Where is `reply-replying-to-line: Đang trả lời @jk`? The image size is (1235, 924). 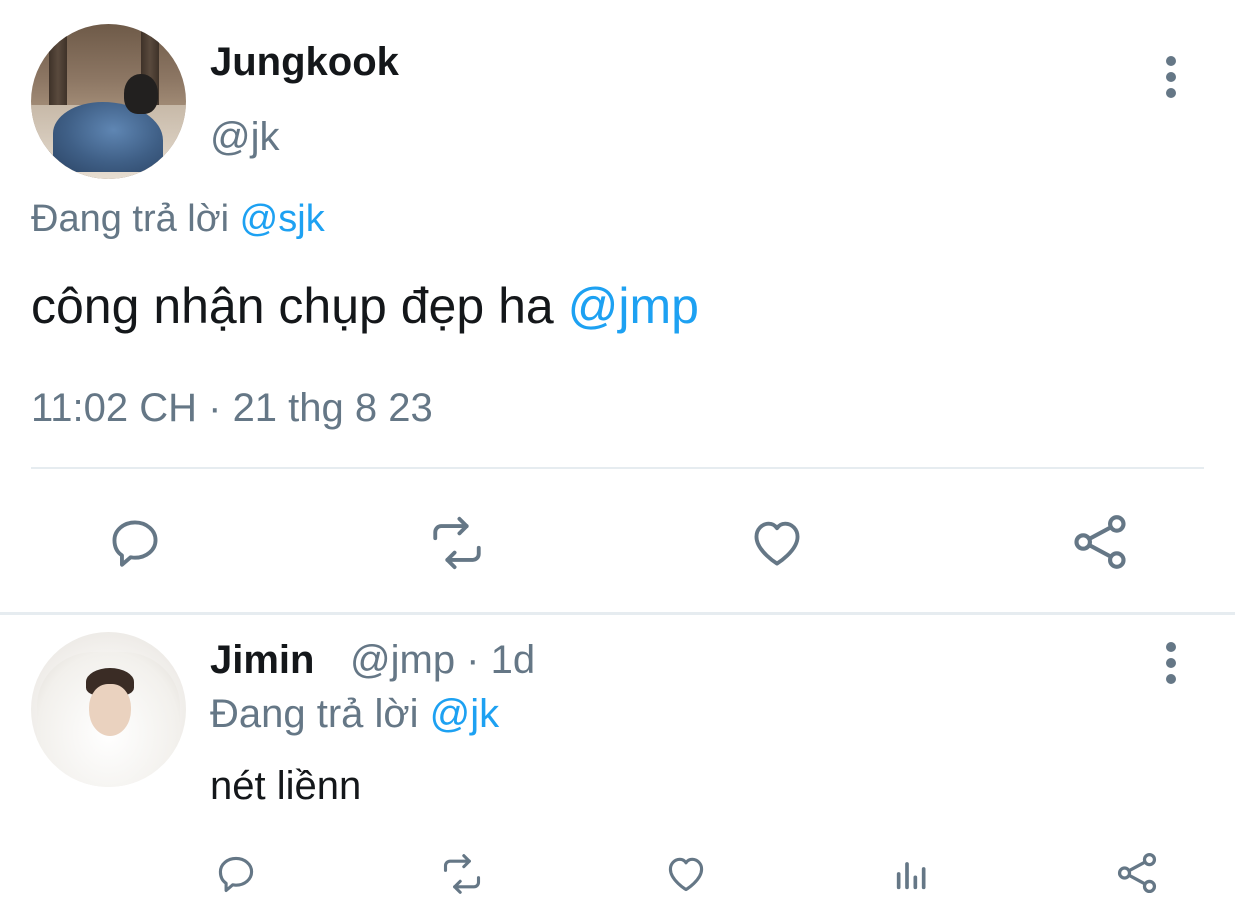 reply-replying-to-line: Đang trả lời @jk is located at coordinates (354, 714).